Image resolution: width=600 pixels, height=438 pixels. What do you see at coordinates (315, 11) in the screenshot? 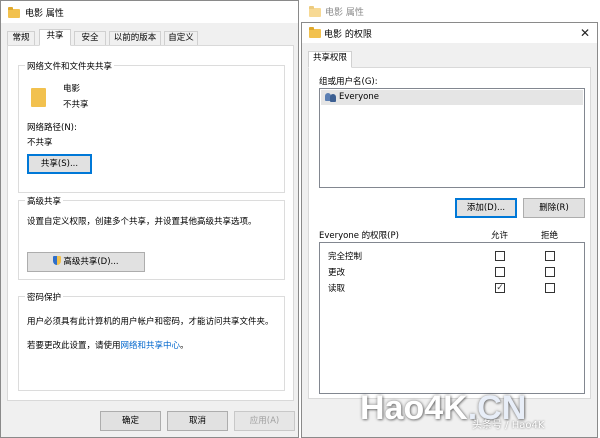
I see `background-folder-icon` at bounding box center [315, 11].